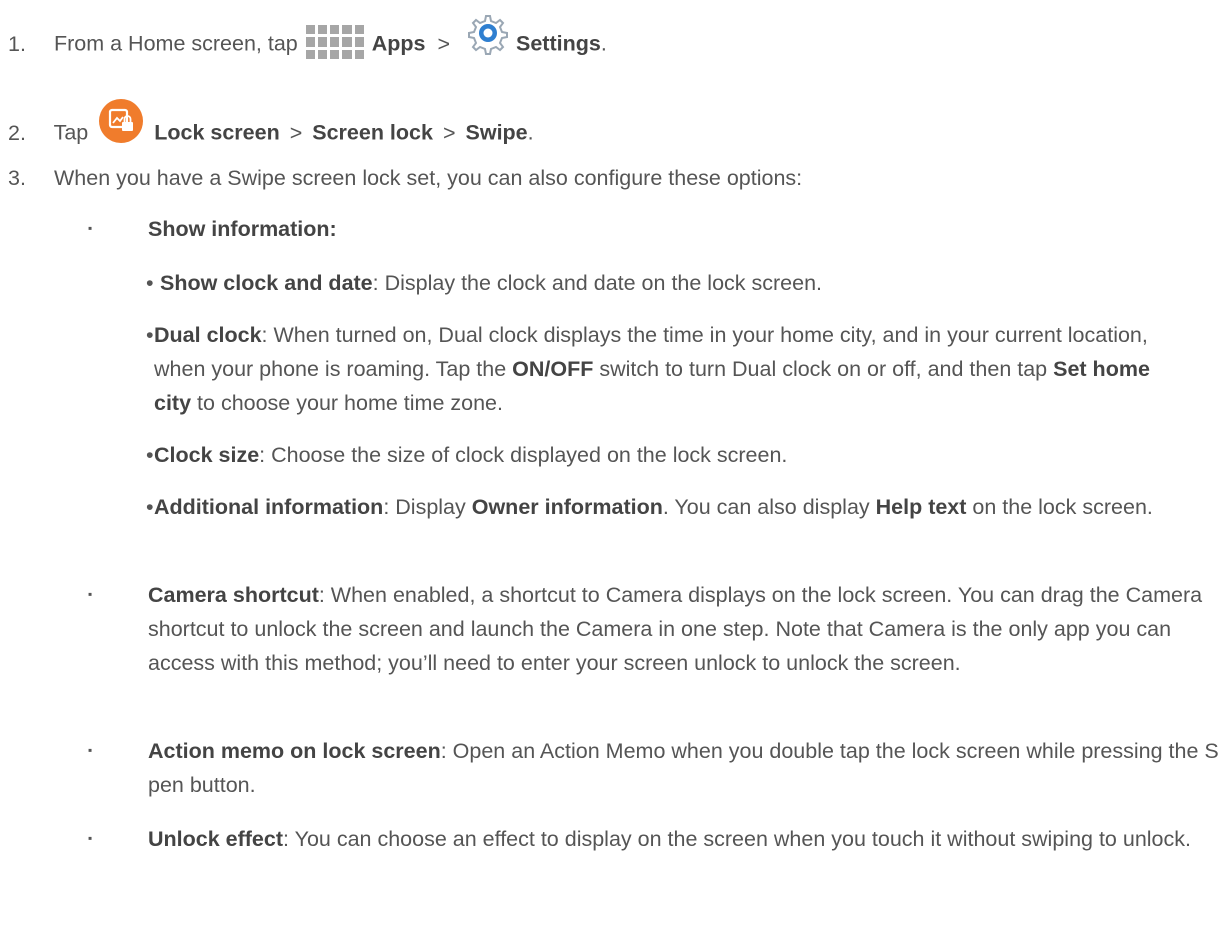 This screenshot has width=1219, height=926. What do you see at coordinates (17, 178) in the screenshot?
I see `step-number: 3.` at bounding box center [17, 178].